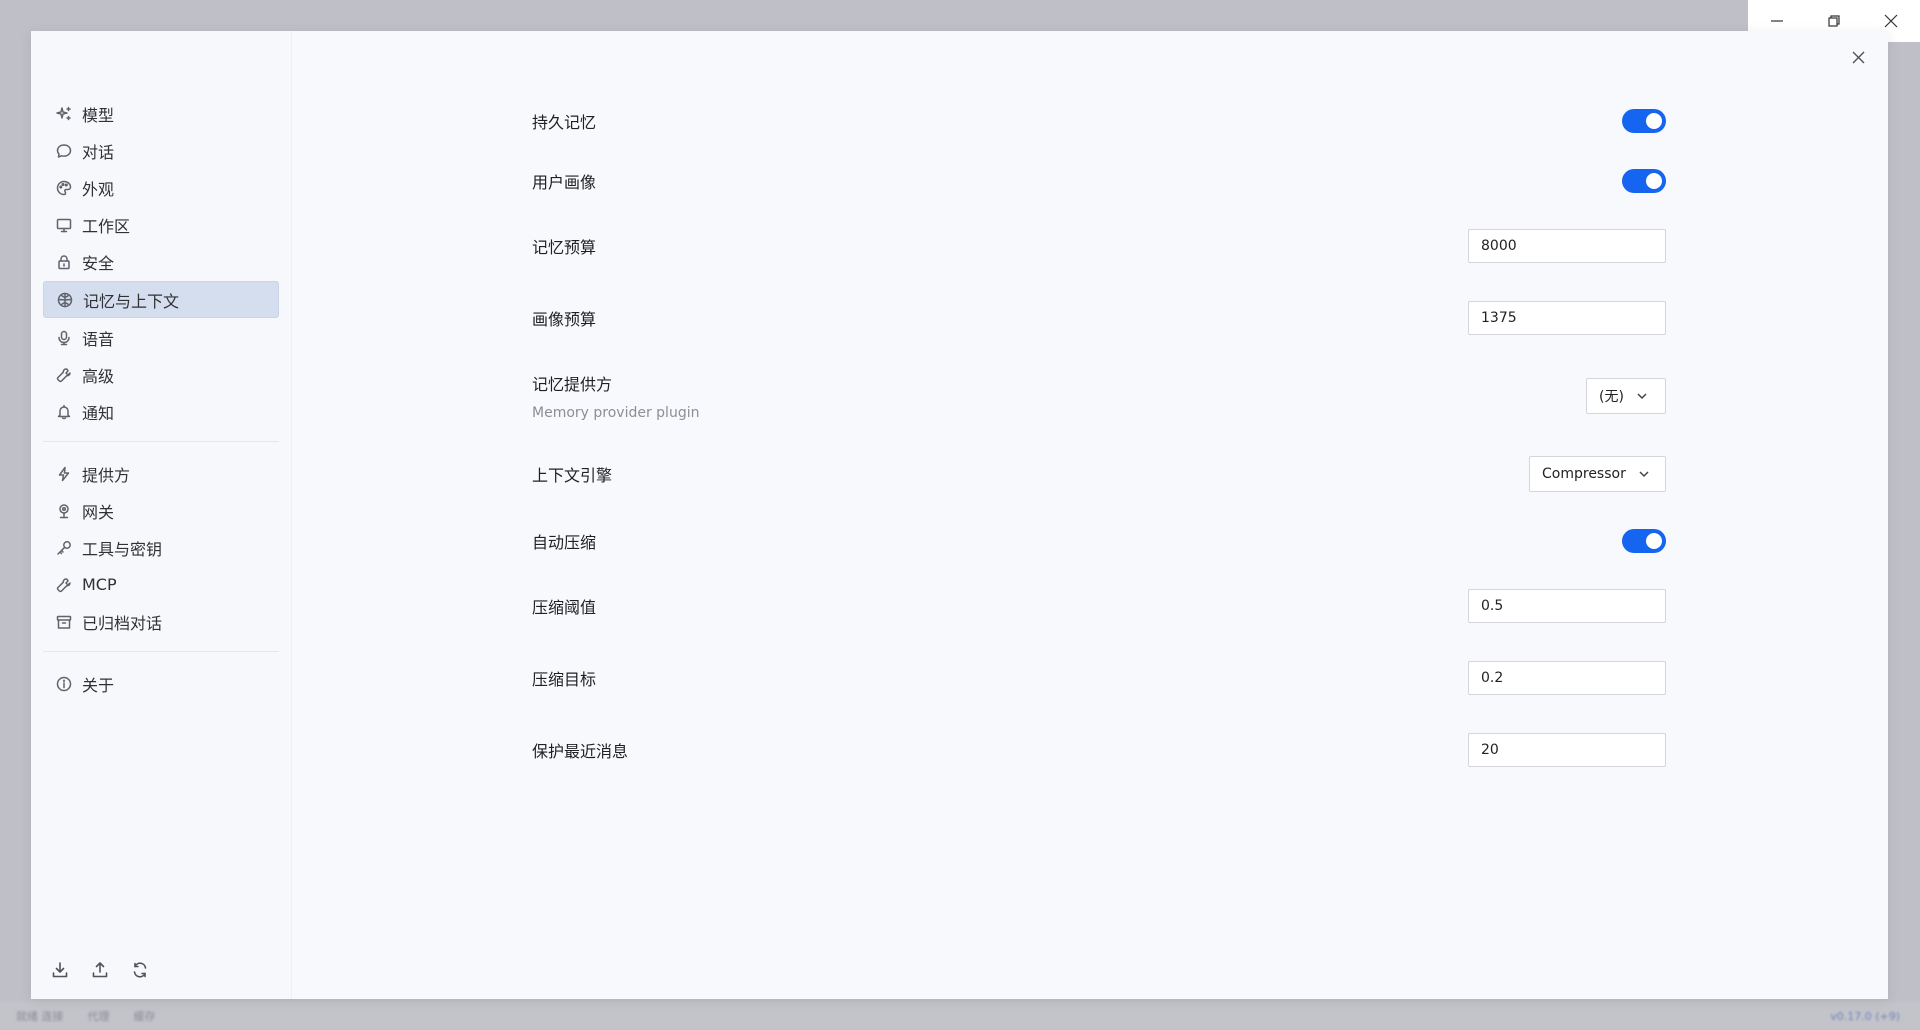 This screenshot has height=1030, width=1920. I want to click on setting-label: 用户画像, so click(564, 182).